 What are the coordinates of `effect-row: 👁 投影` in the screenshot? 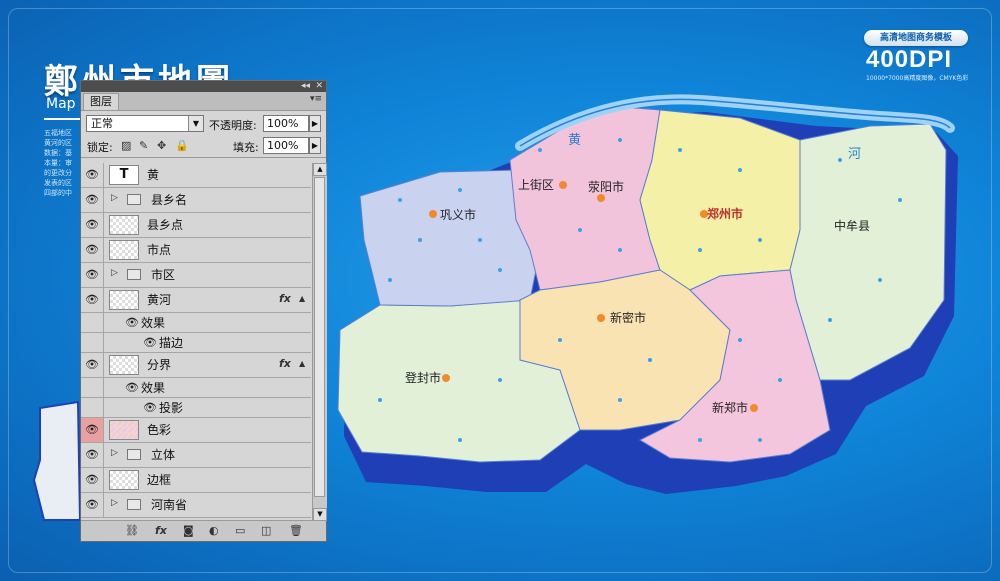 It's located at (196, 408).